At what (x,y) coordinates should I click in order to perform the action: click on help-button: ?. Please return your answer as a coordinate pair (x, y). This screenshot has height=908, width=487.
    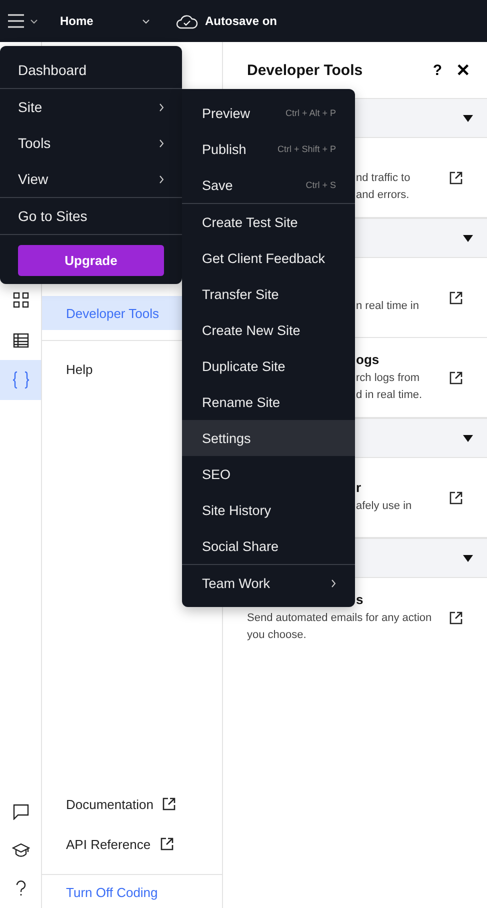
    Looking at the image, I should click on (437, 70).